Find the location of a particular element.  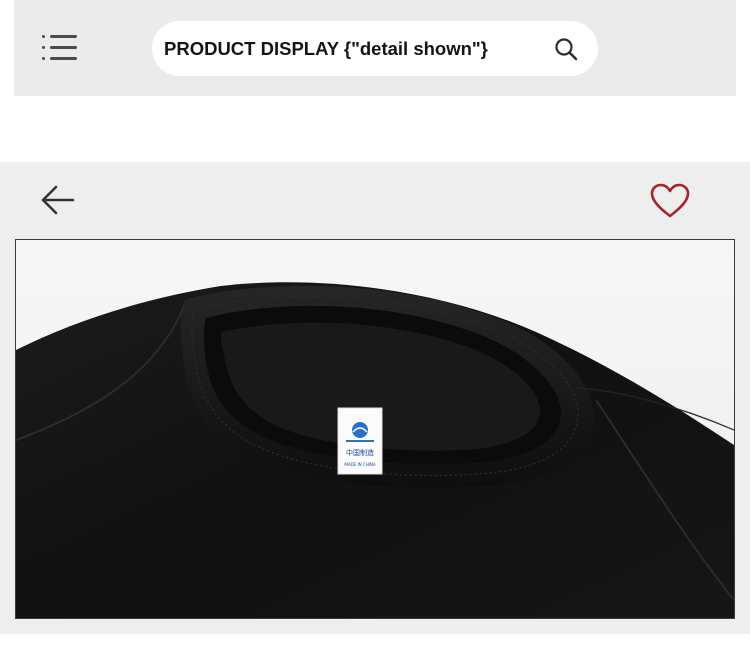

top-header-bar: PRODUCT DISPLAY {"detail shown"} is located at coordinates (375, 48).